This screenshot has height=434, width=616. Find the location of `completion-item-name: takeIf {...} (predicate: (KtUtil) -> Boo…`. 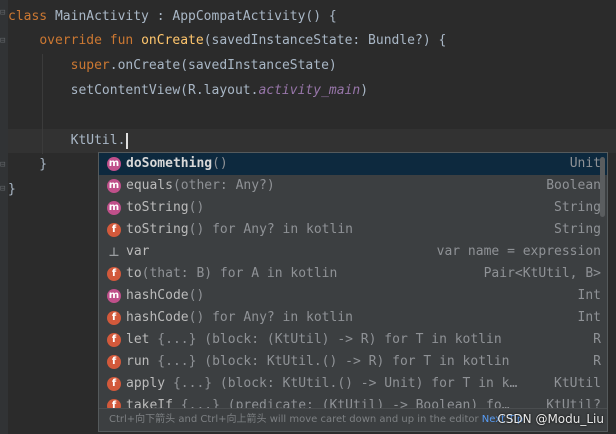

completion-item-name: takeIf {...} (predicate: (KtUtil) -> Boo… is located at coordinates (318, 402).